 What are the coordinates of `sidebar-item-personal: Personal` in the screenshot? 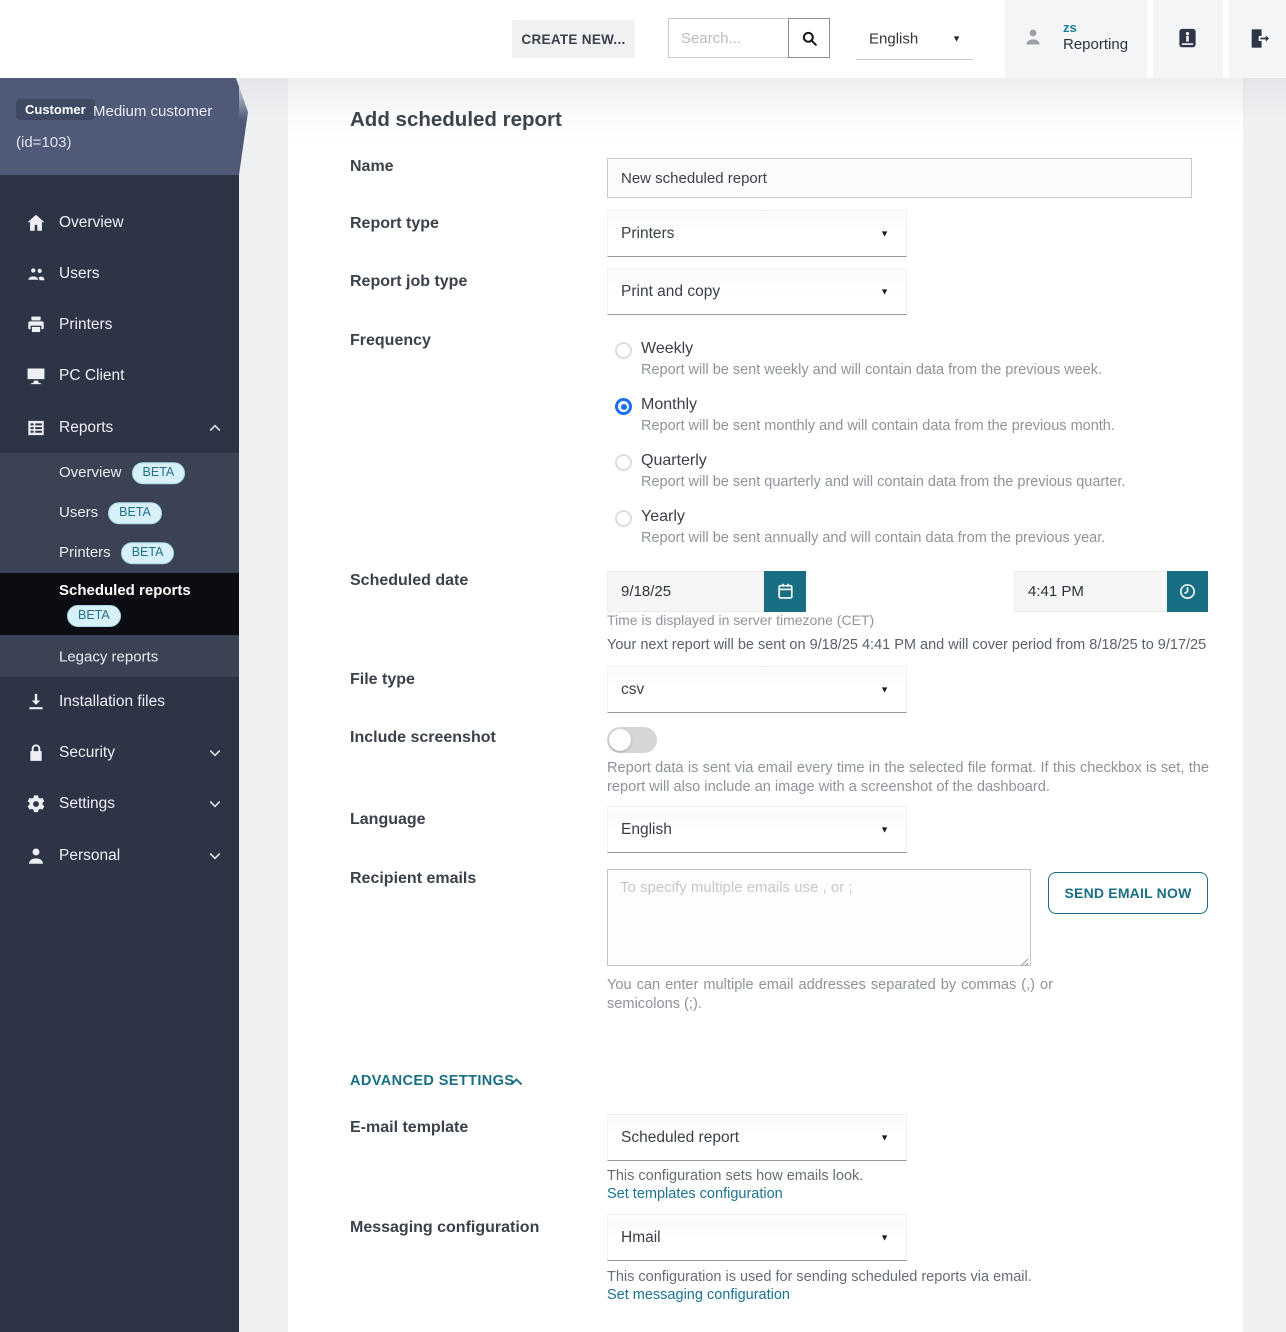 It's located at (119, 855).